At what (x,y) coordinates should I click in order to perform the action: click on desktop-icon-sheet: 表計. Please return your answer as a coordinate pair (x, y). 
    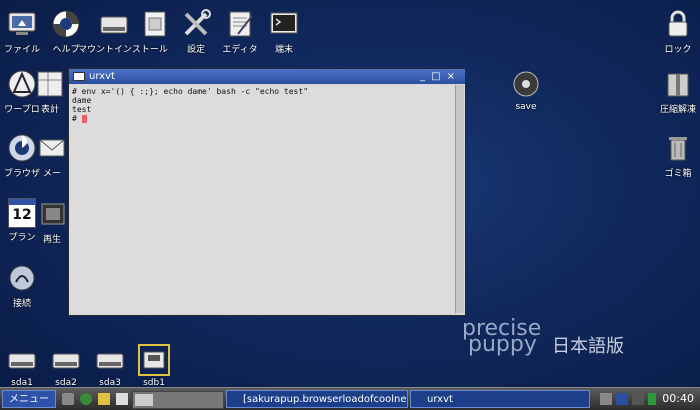
    Looking at the image, I should click on (50, 91).